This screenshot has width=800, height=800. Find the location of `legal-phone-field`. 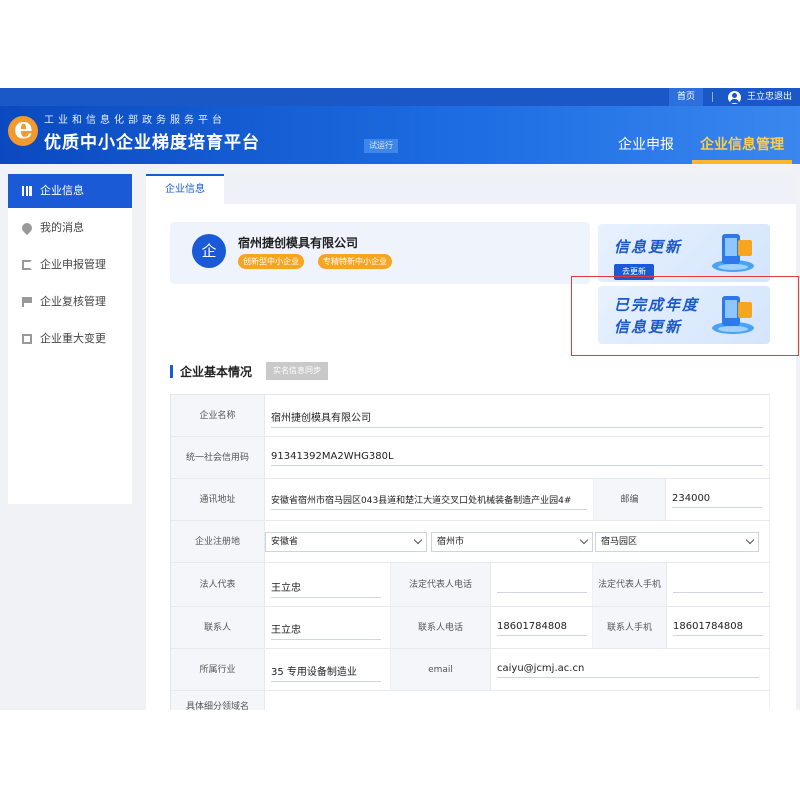

legal-phone-field is located at coordinates (542, 586).